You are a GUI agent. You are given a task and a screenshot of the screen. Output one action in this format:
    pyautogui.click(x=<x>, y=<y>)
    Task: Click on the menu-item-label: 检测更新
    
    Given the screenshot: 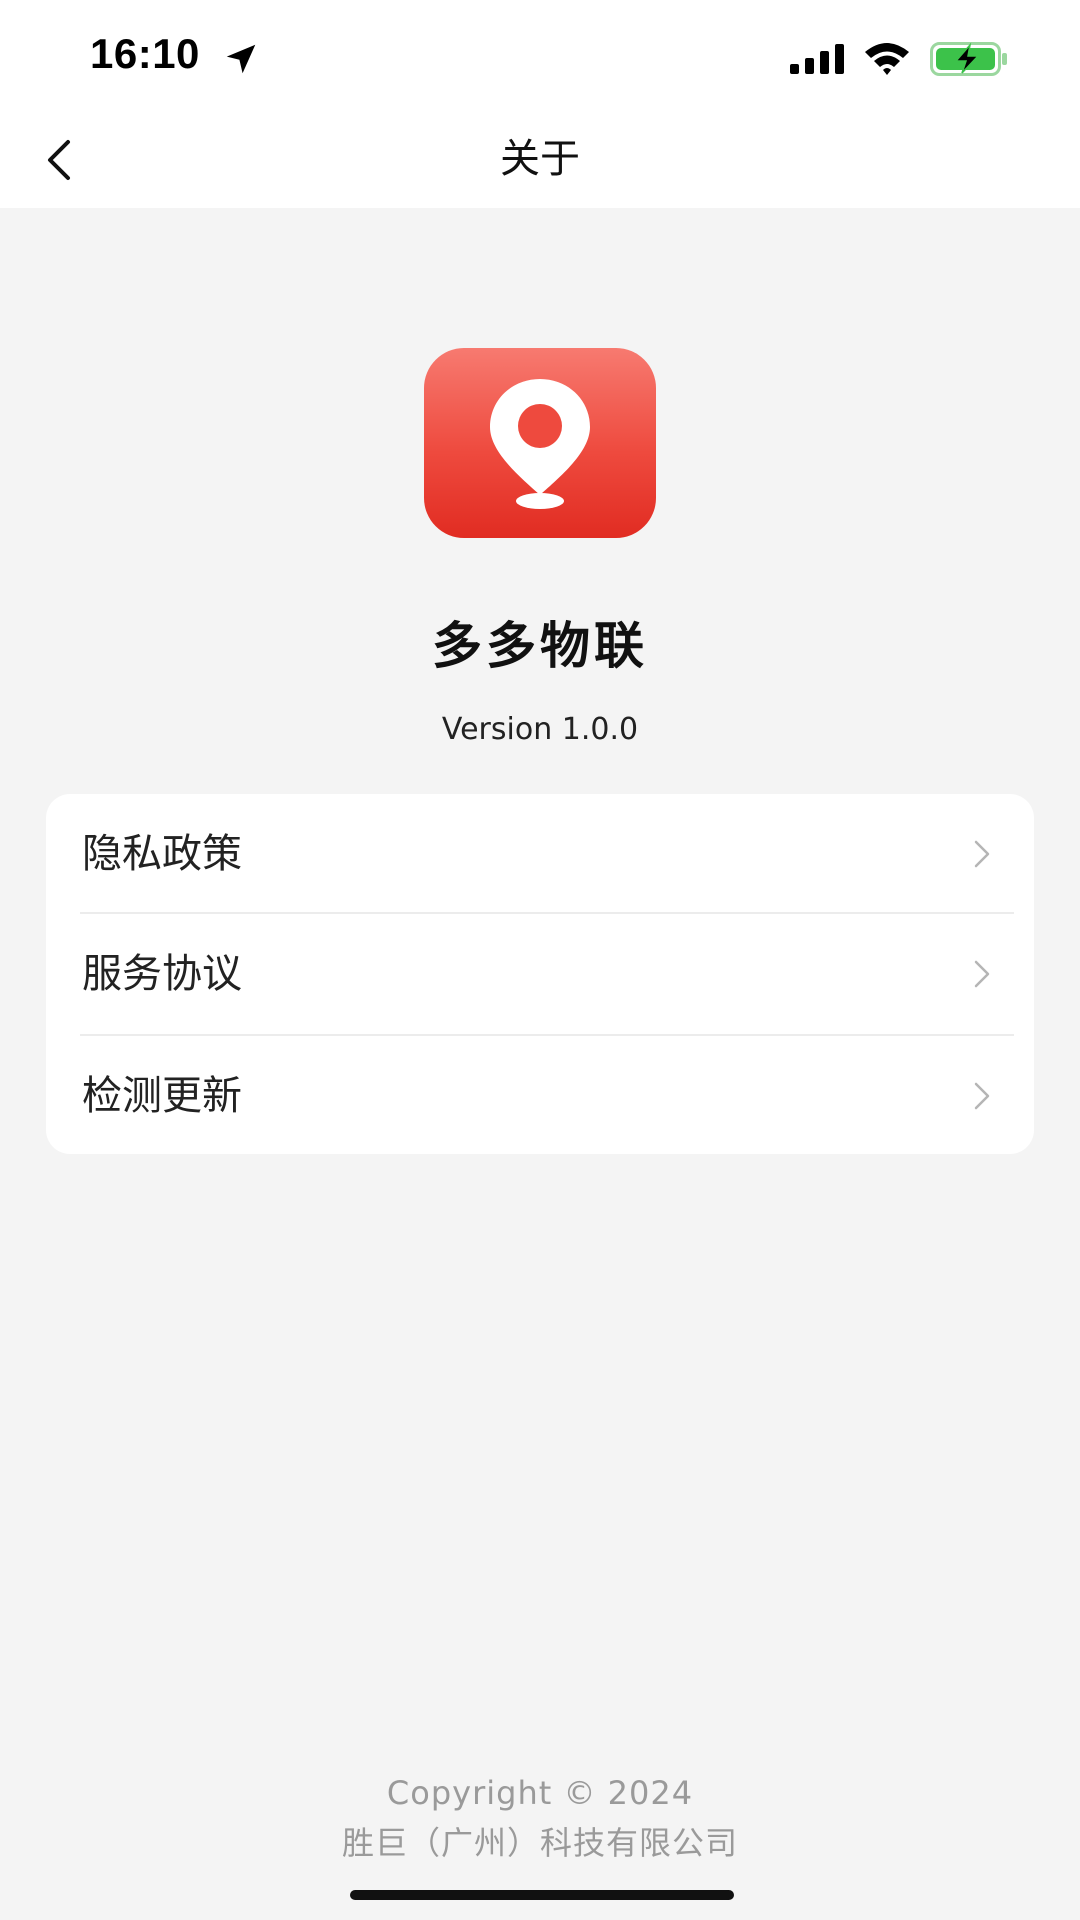 What is the action you would take?
    pyautogui.click(x=162, y=1096)
    